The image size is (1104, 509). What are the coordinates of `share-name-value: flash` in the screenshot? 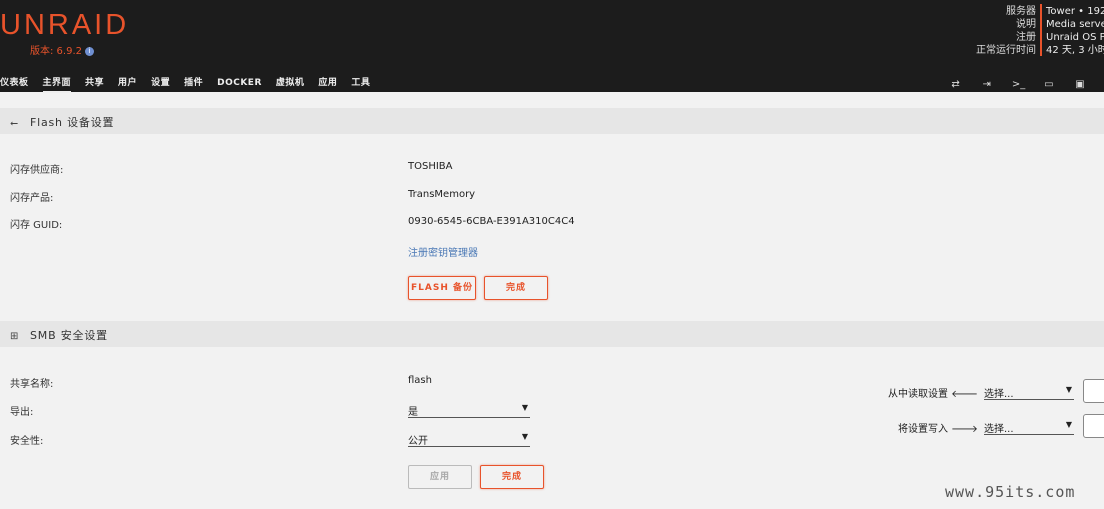 It's located at (420, 380).